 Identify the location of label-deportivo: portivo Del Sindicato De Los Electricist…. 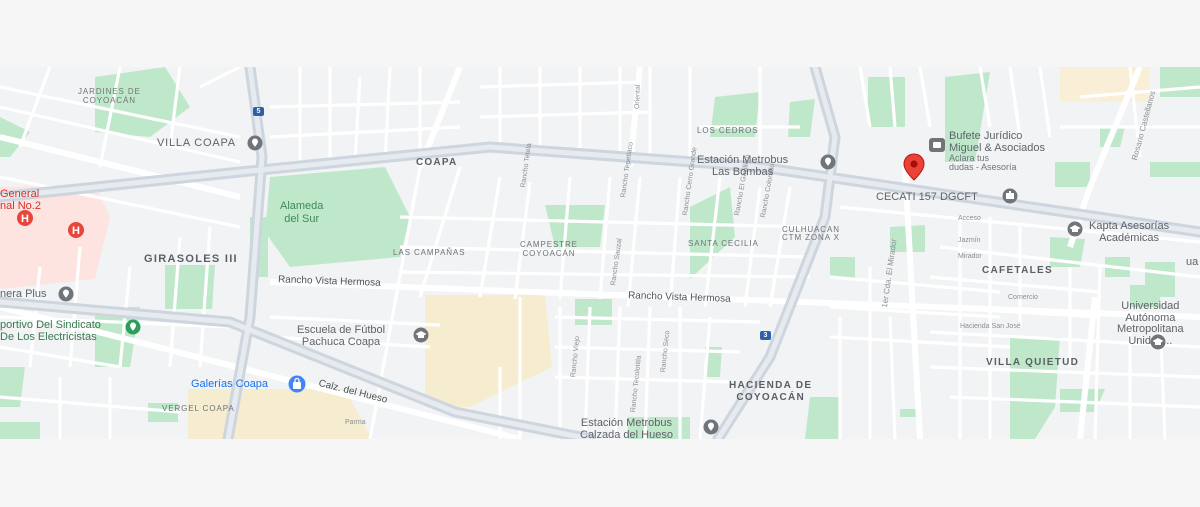
(50, 331).